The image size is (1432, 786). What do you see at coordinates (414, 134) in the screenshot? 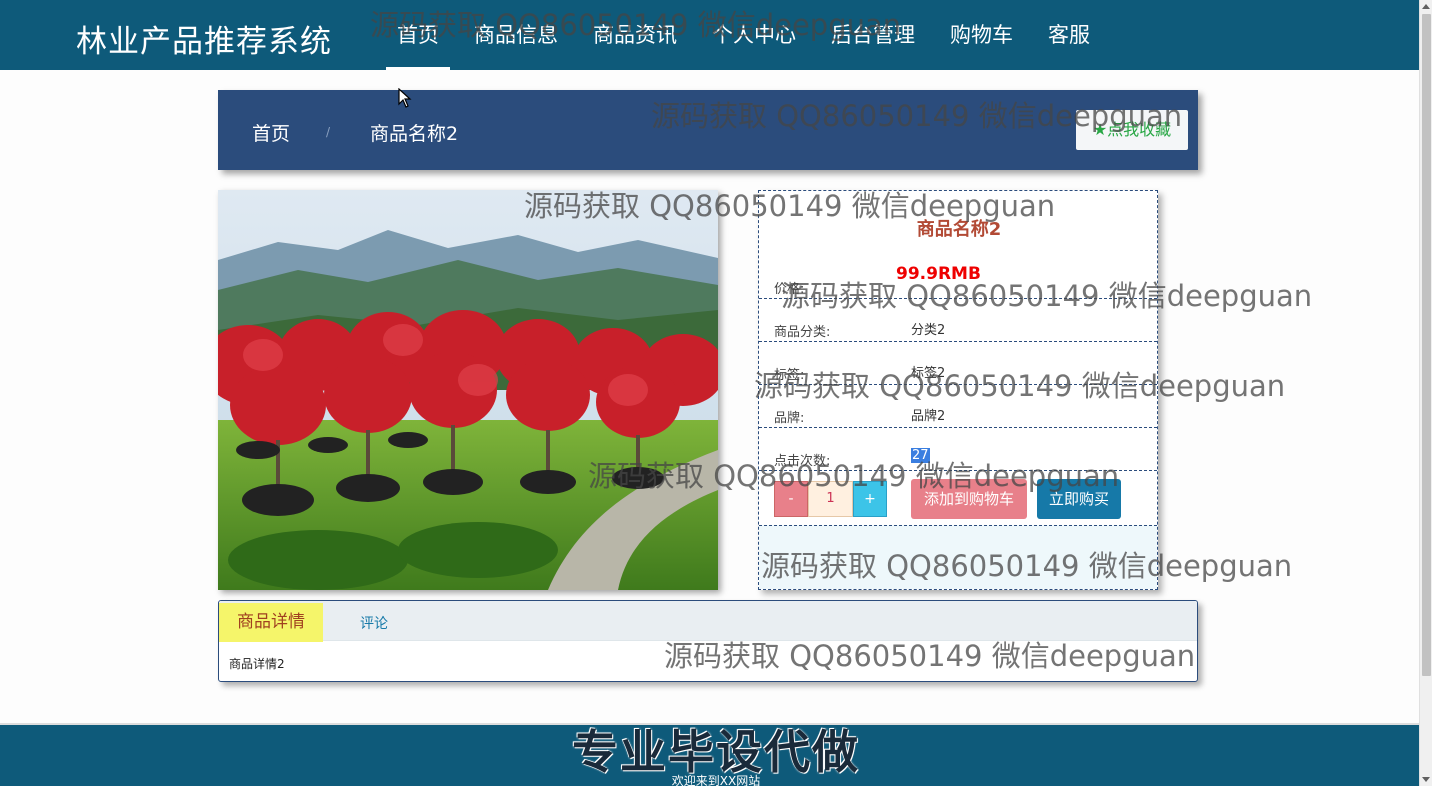
I see `breadcrumb-current: 商品名称2` at bounding box center [414, 134].